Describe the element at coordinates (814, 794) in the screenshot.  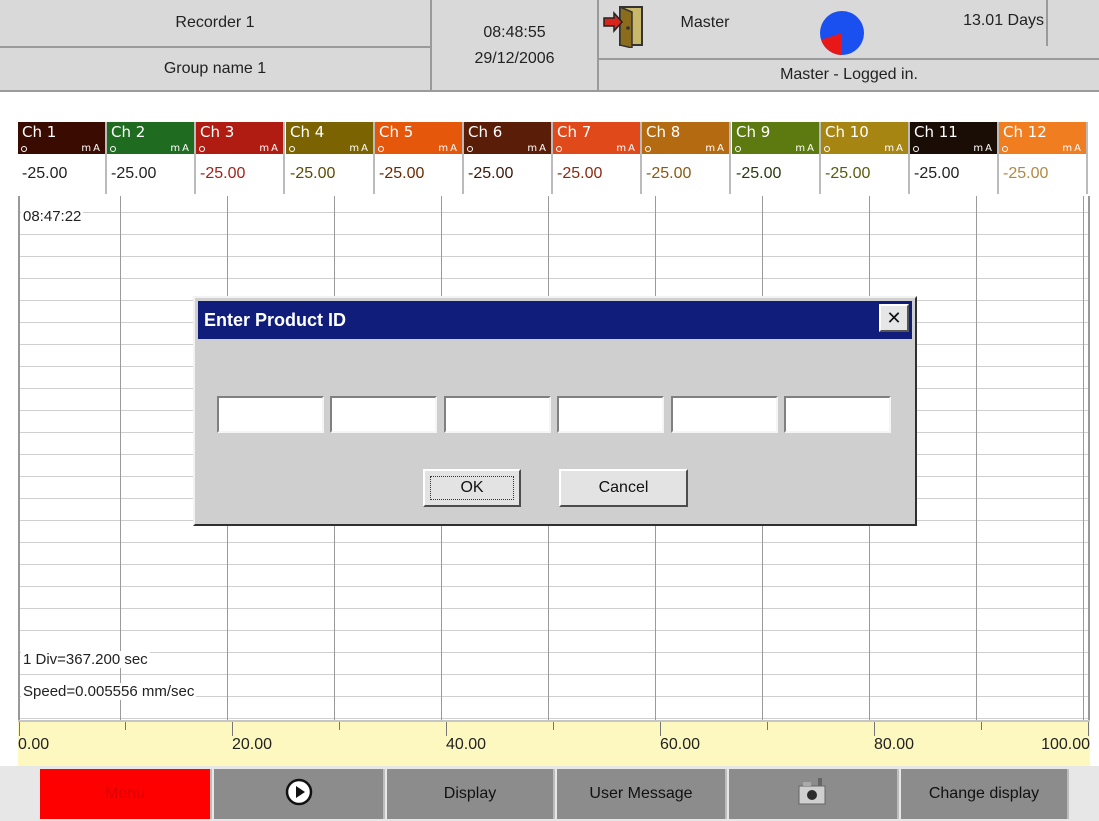
I see `snapshot-button` at that location.